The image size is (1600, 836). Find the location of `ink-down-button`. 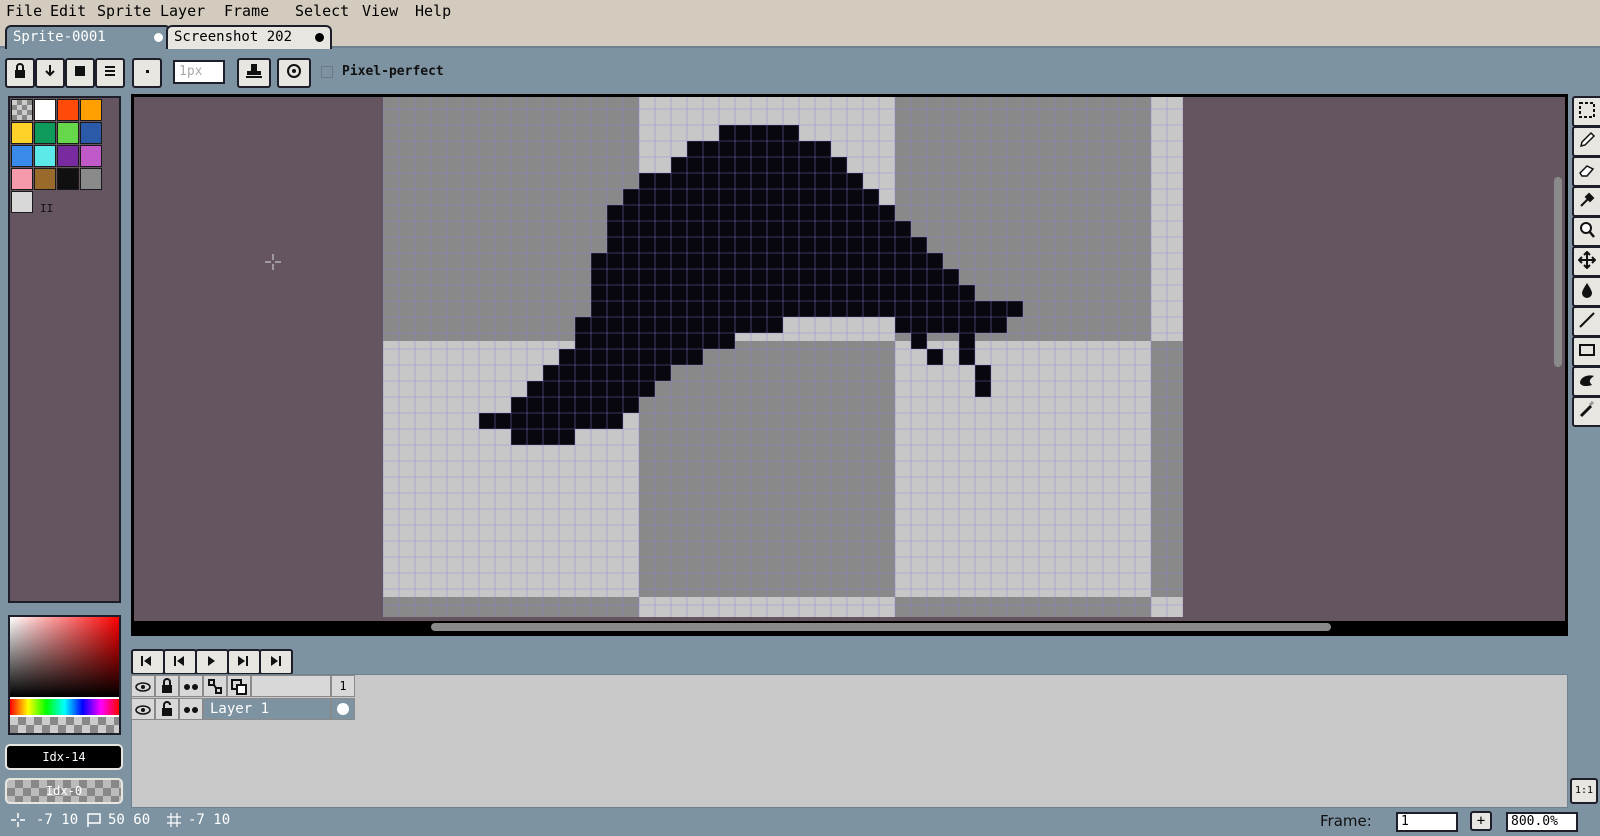

ink-down-button is located at coordinates (50, 73).